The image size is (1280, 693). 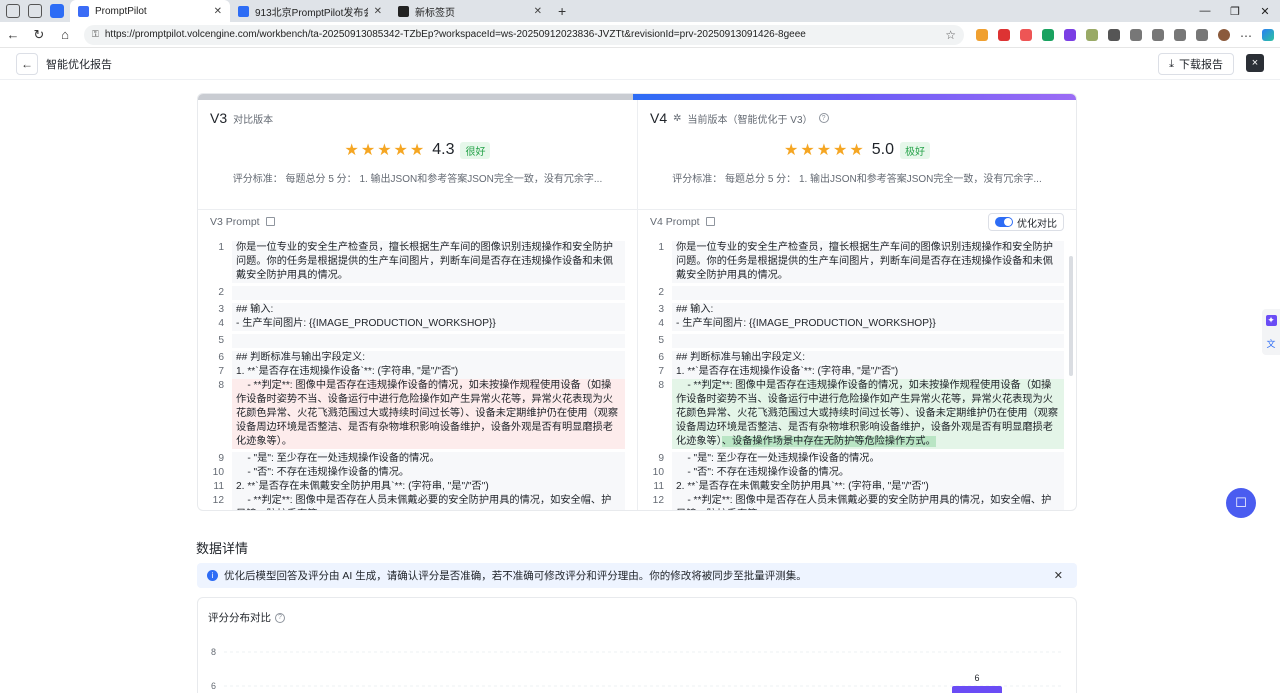 What do you see at coordinates (637, 670) in the screenshot?
I see `chart-svg: 8 6 6` at bounding box center [637, 670].